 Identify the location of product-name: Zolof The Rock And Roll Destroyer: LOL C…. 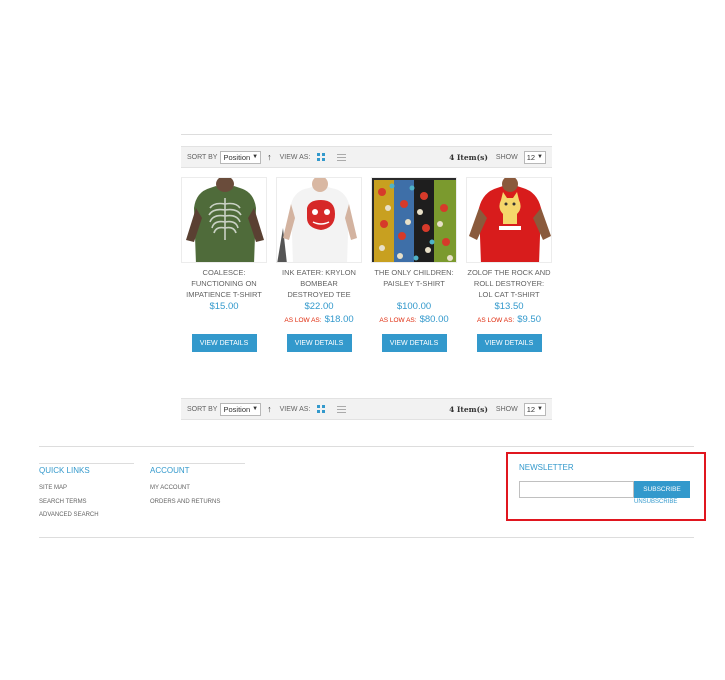
(509, 283).